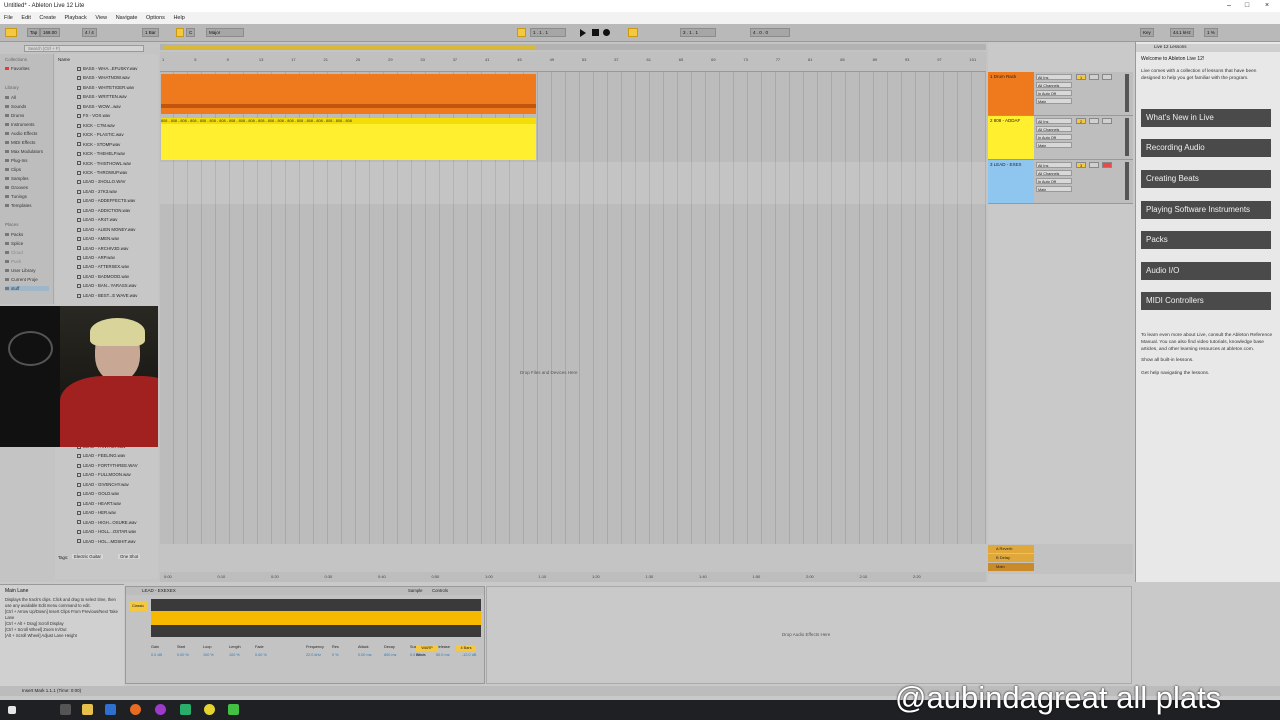 This screenshot has width=1280, height=720. What do you see at coordinates (1011, 558) in the screenshot?
I see `return-b-delay: B Delay` at bounding box center [1011, 558].